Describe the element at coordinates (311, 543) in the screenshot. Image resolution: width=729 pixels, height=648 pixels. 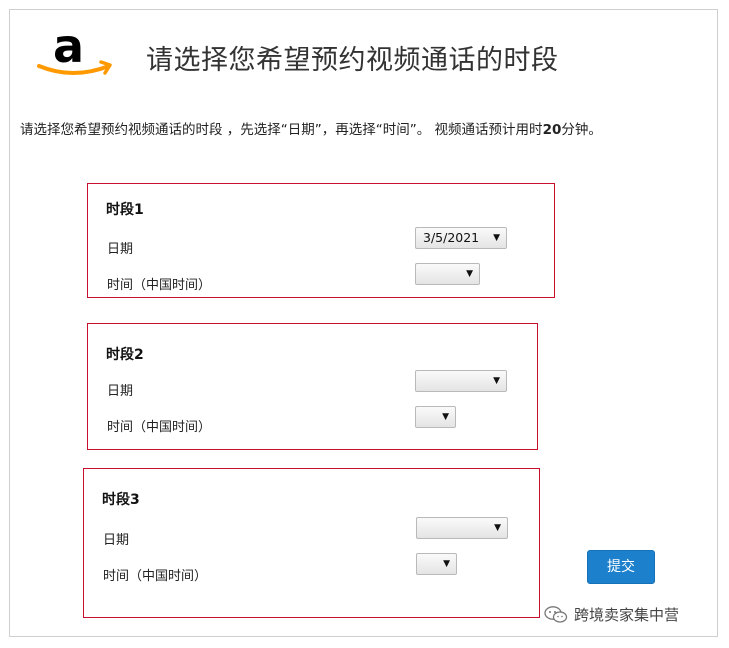
I see `slot-3: 时段3 日期 时间（中国时间） ▼ ▼` at that location.